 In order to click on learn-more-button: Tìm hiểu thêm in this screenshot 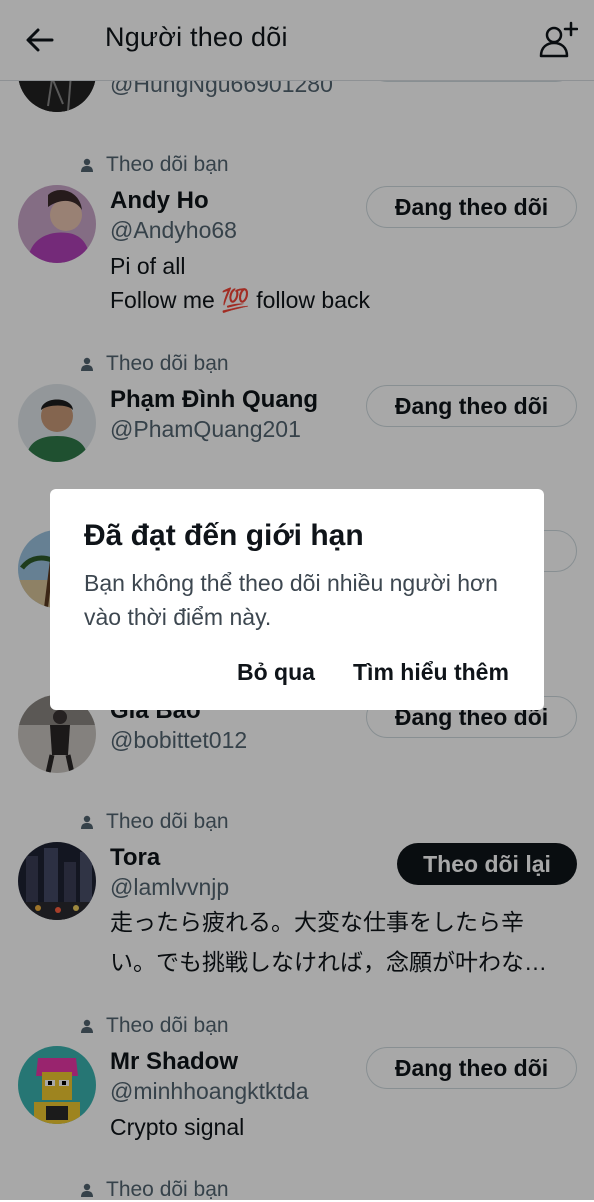, I will do `click(431, 672)`.